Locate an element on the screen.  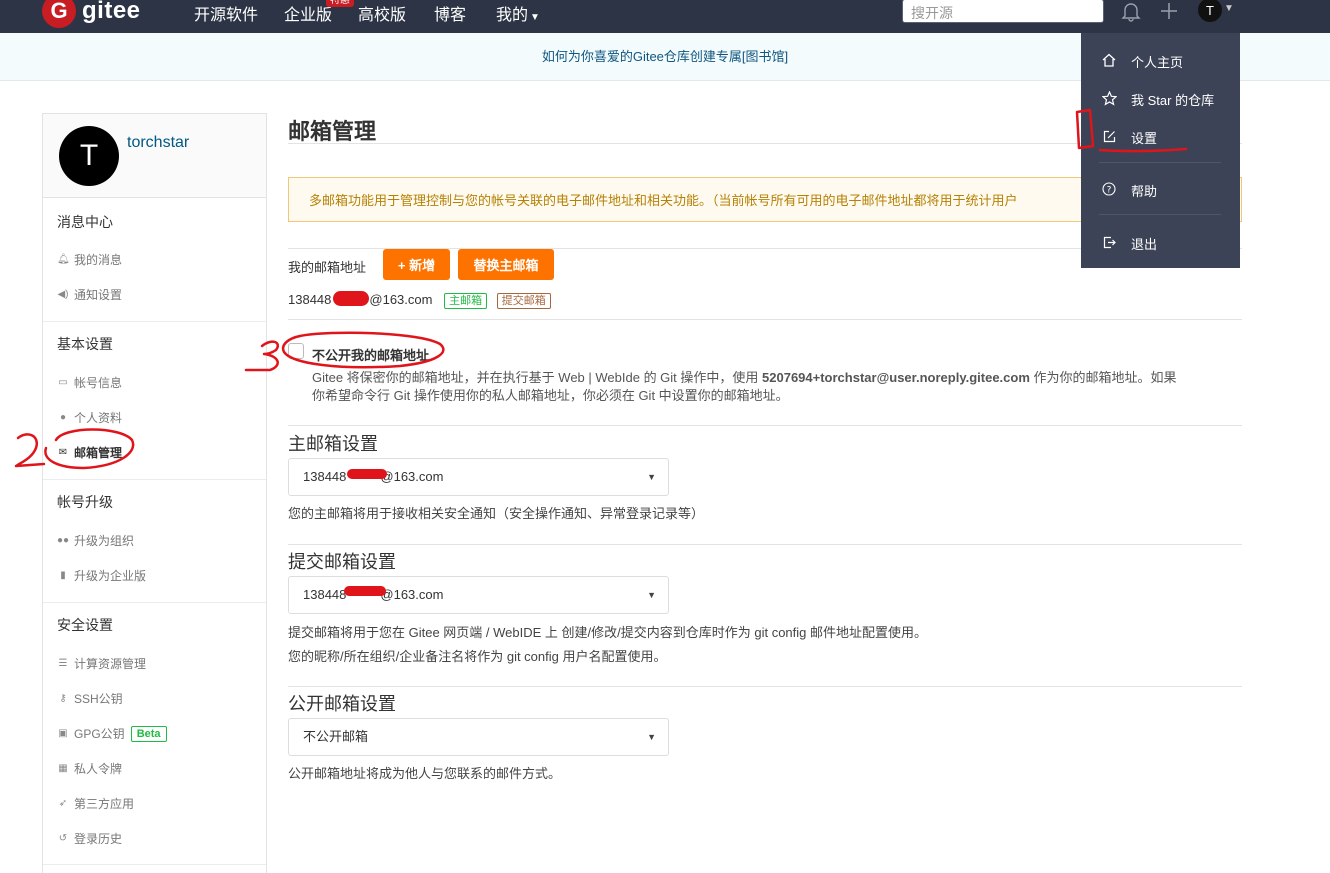
hide-email-label: 不公开我的邮箱地址 is located at coordinates (370, 354).